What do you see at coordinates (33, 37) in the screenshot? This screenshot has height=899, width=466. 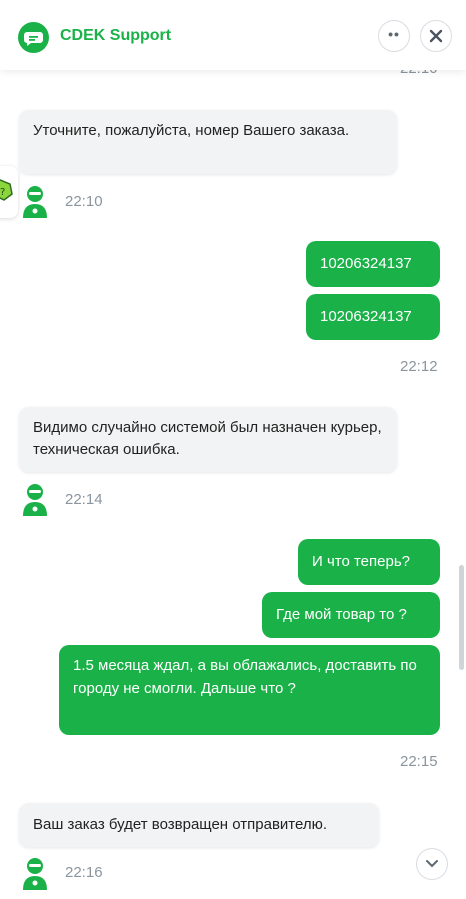 I see `cdek-logo-icon` at bounding box center [33, 37].